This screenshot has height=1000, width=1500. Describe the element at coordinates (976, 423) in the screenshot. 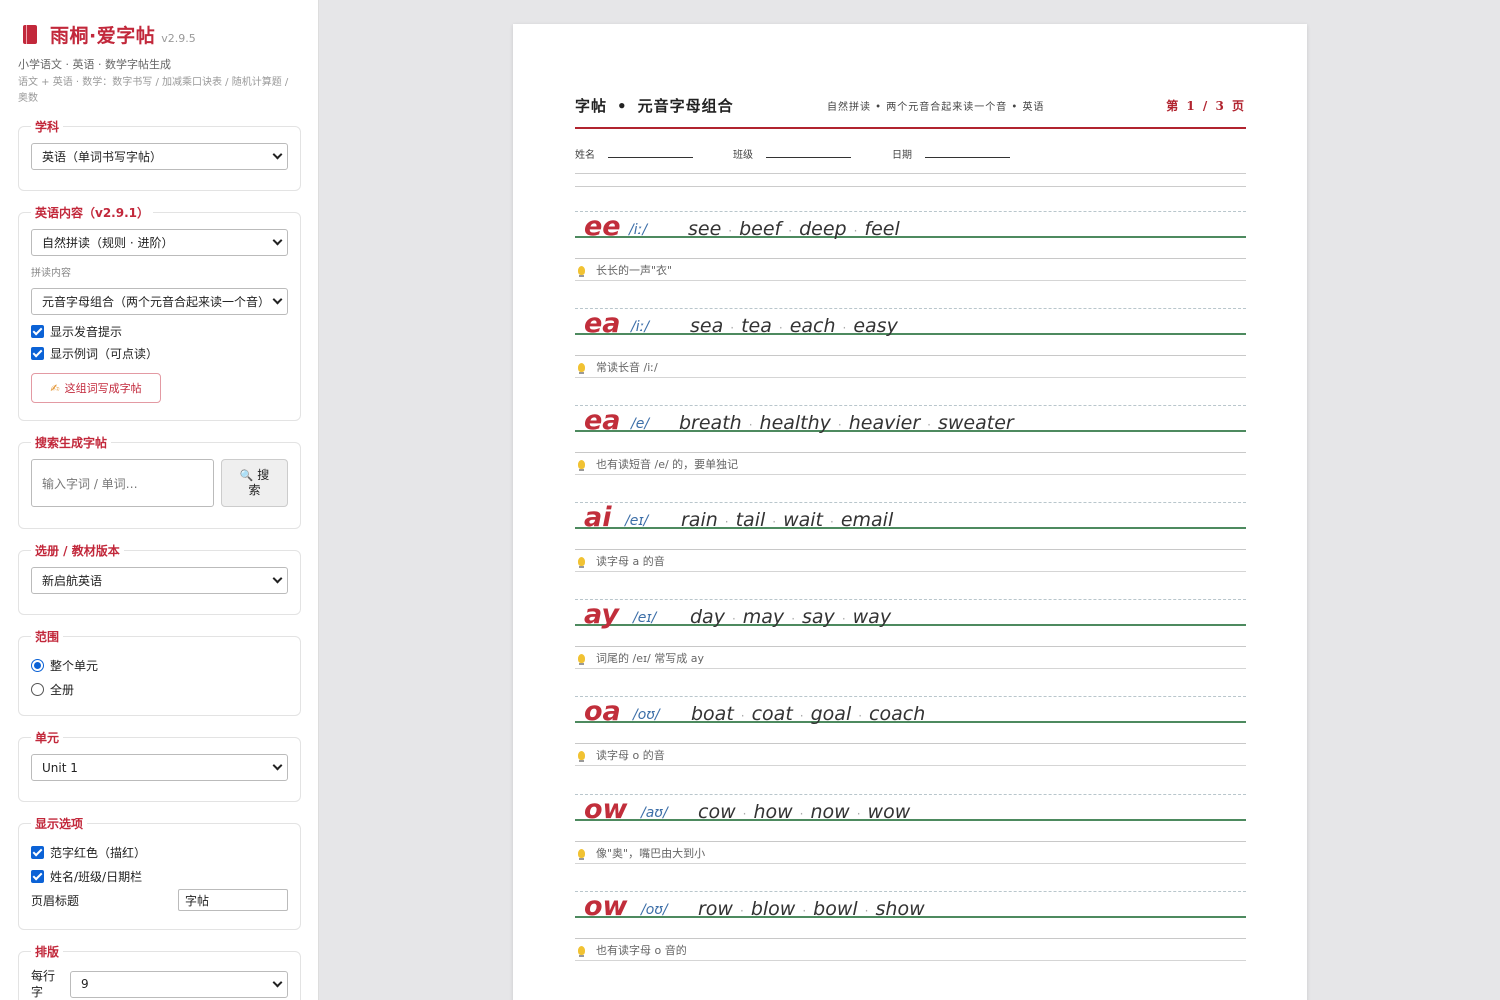

I see `example-word: sweater` at that location.